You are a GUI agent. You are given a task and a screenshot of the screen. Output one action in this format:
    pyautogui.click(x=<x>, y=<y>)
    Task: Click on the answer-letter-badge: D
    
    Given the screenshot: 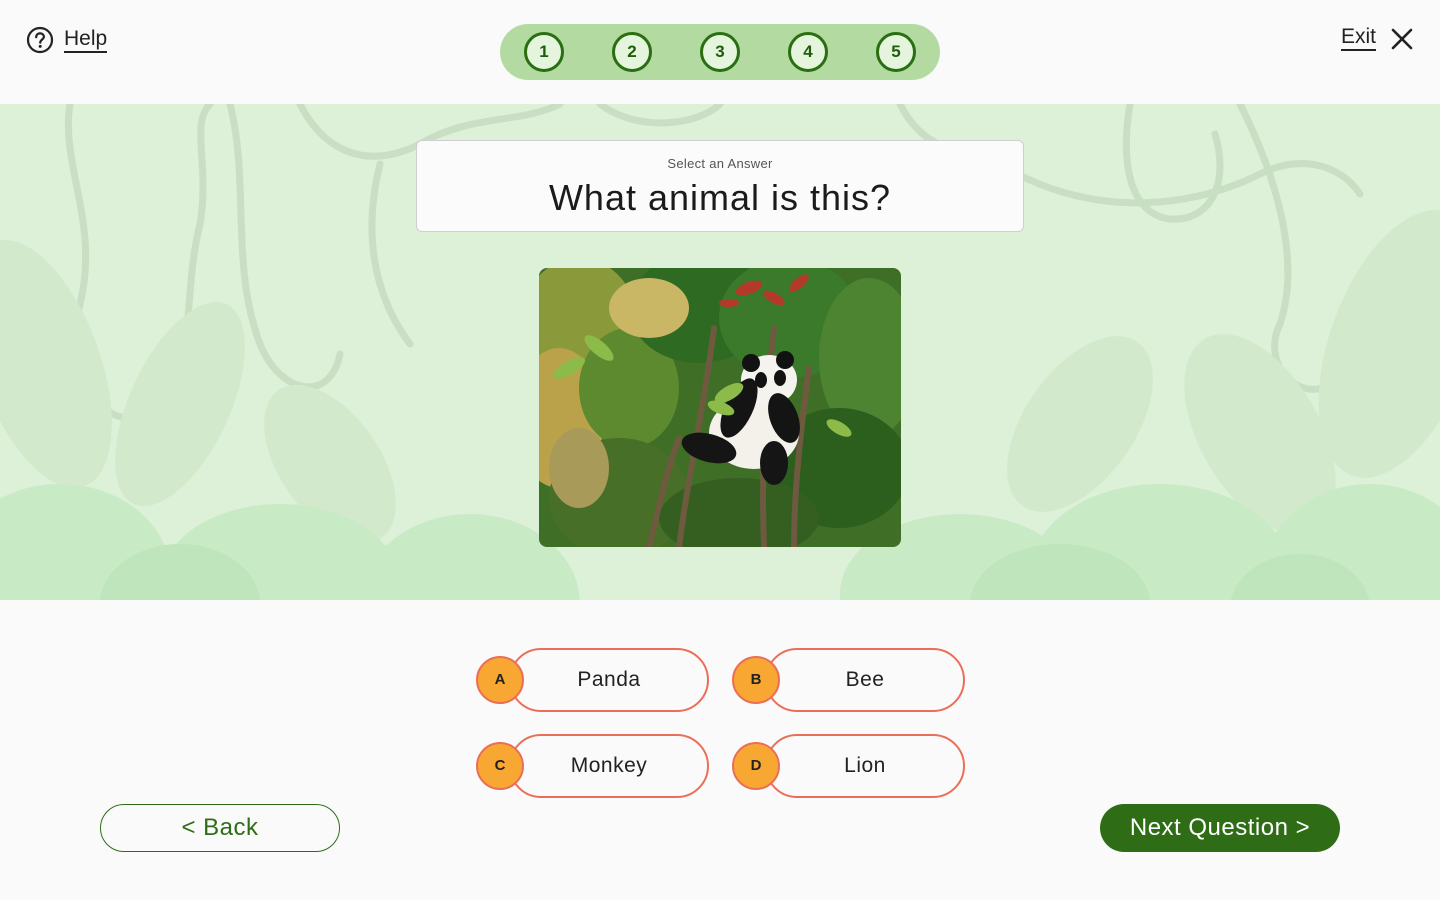 What is the action you would take?
    pyautogui.click(x=756, y=766)
    